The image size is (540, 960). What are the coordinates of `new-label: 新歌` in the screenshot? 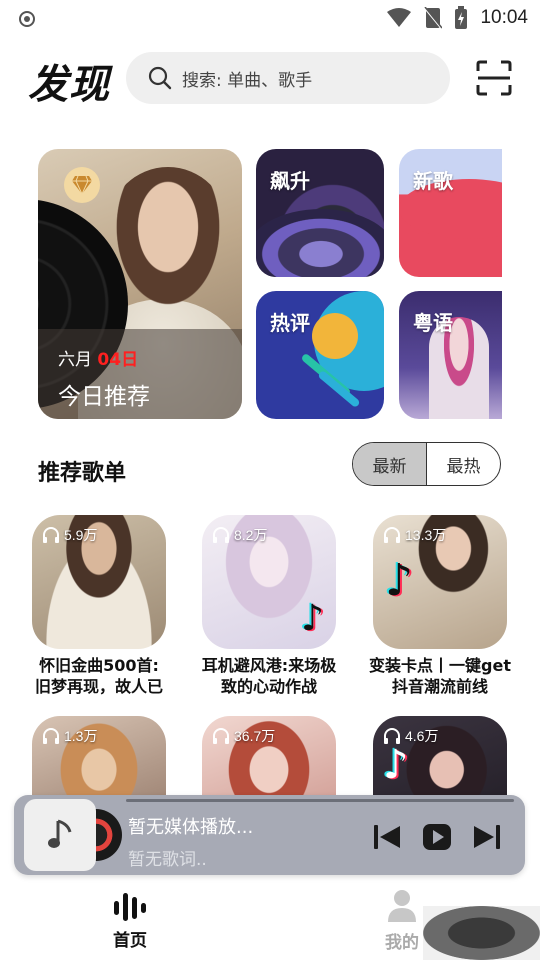 It's located at (433, 181).